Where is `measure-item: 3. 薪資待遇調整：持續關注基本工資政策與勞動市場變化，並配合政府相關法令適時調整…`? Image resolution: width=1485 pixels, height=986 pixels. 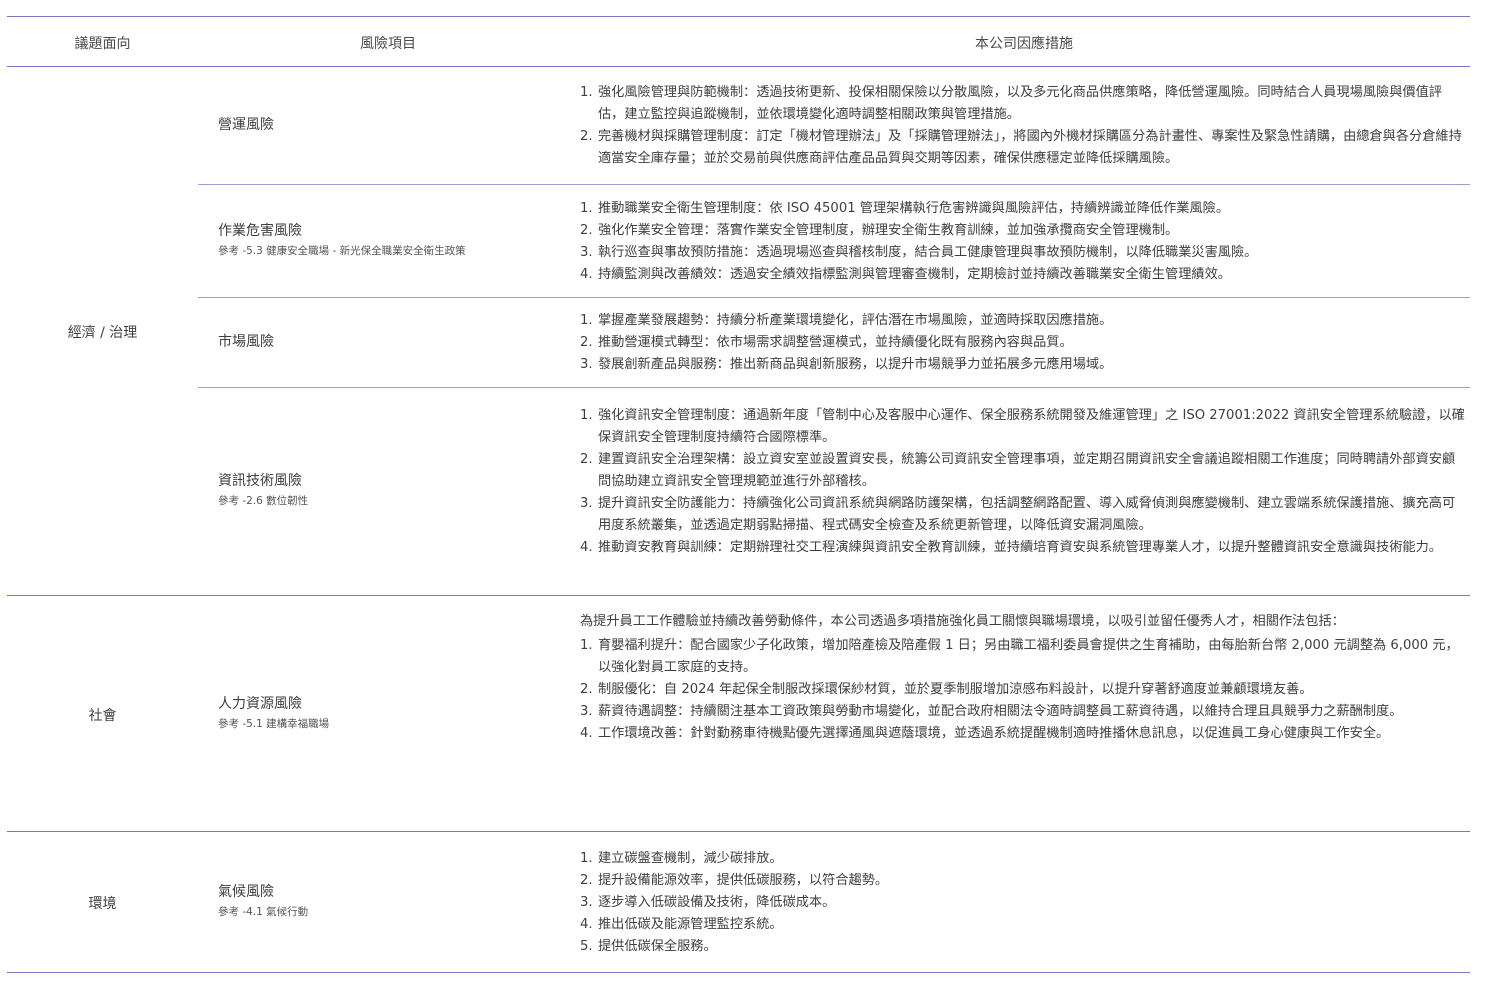 measure-item: 3. 薪資待遇調整：持續關注基本工資政策與勞動市場變化，並配合政府相關法令適時調整… is located at coordinates (991, 711).